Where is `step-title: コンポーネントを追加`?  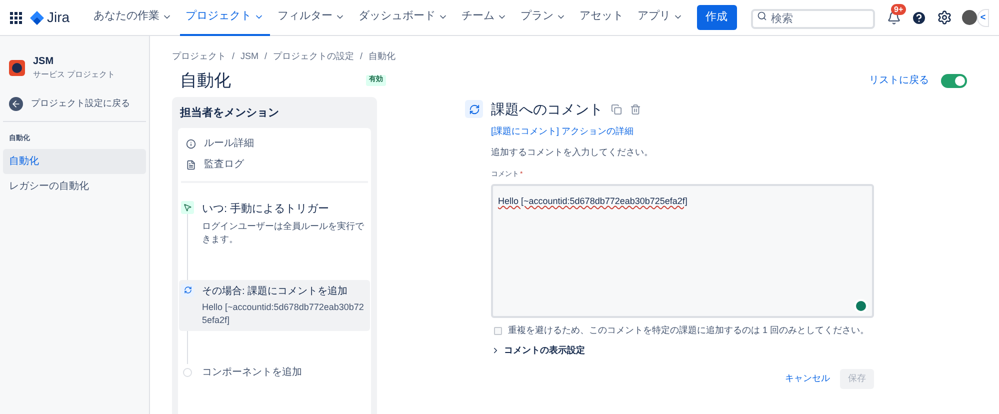 step-title: コンポーネントを追加 is located at coordinates (252, 373).